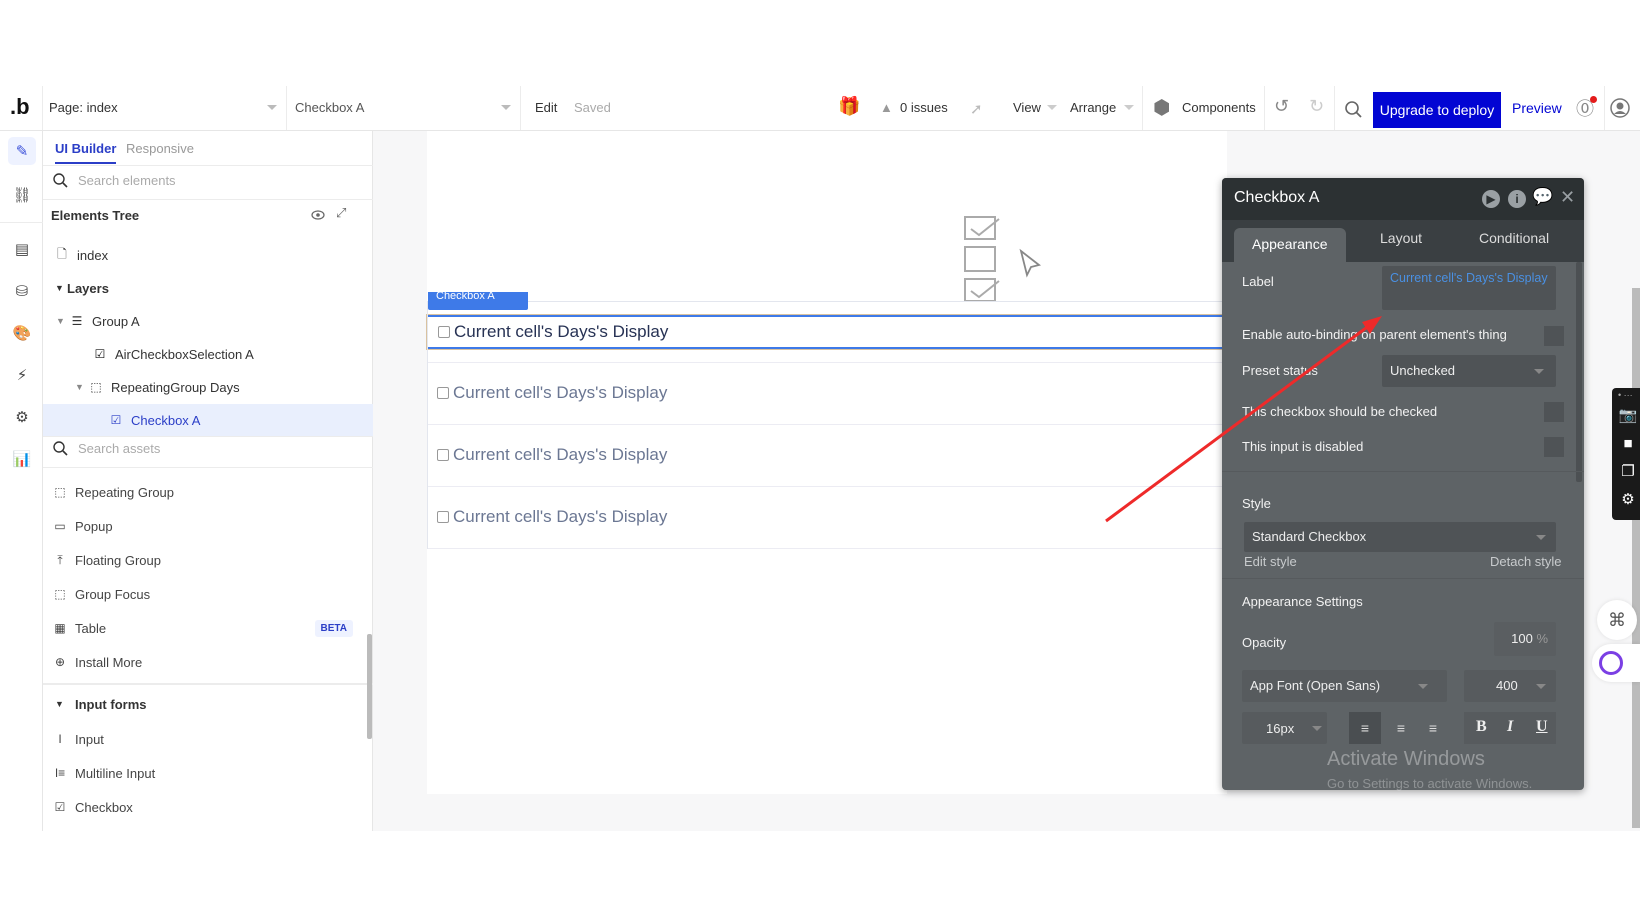  I want to click on element-selector: Checkbox A, so click(329, 107).